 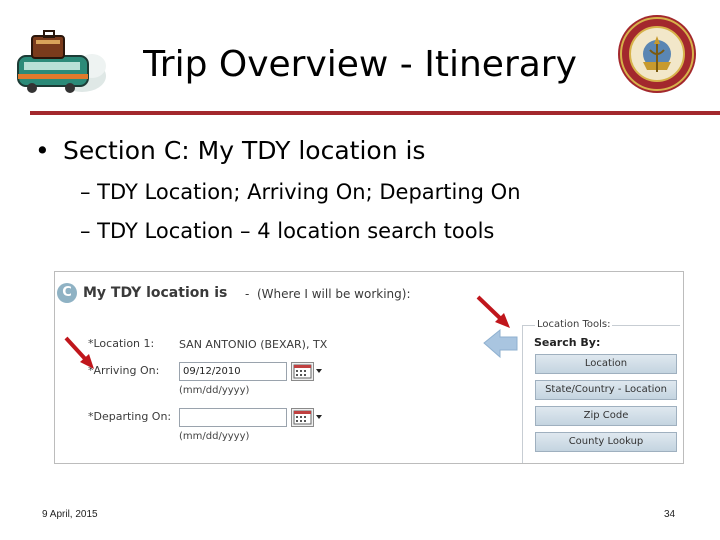 What do you see at coordinates (500, 343) in the screenshot?
I see `blue-arrow-icon` at bounding box center [500, 343].